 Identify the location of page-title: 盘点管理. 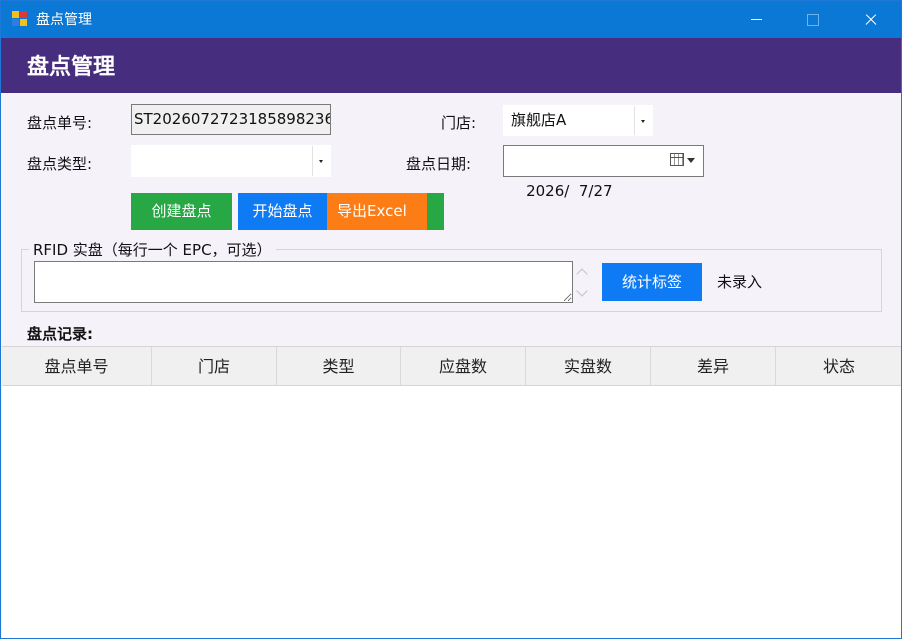
(71, 67).